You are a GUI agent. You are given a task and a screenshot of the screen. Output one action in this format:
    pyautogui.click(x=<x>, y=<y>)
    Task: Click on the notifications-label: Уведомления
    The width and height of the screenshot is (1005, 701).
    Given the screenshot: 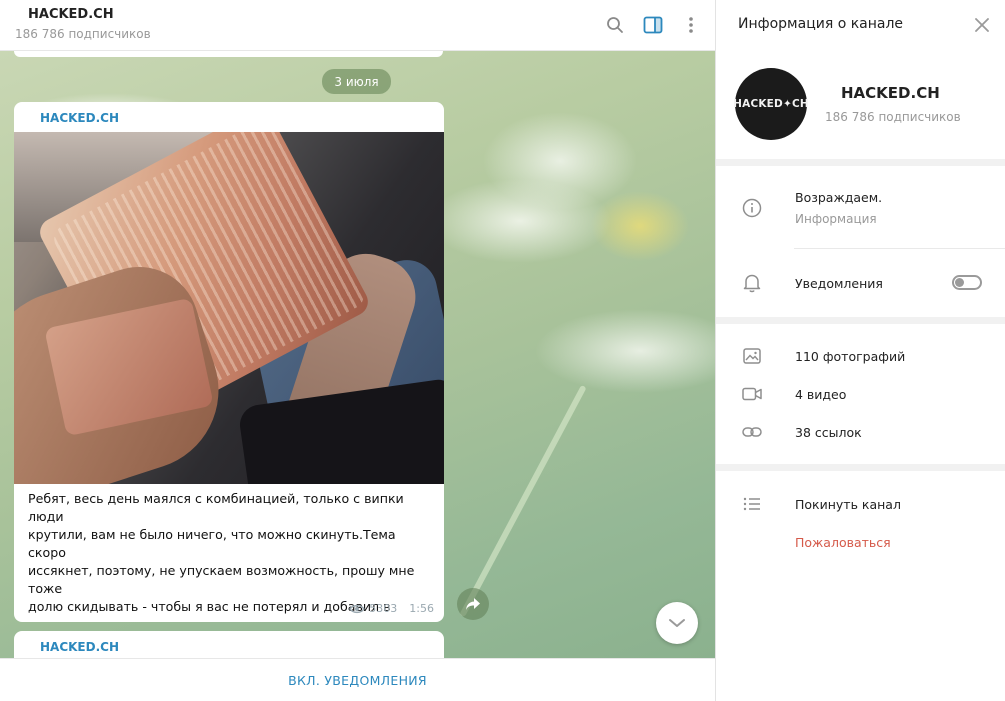 What is the action you would take?
    pyautogui.click(x=839, y=283)
    